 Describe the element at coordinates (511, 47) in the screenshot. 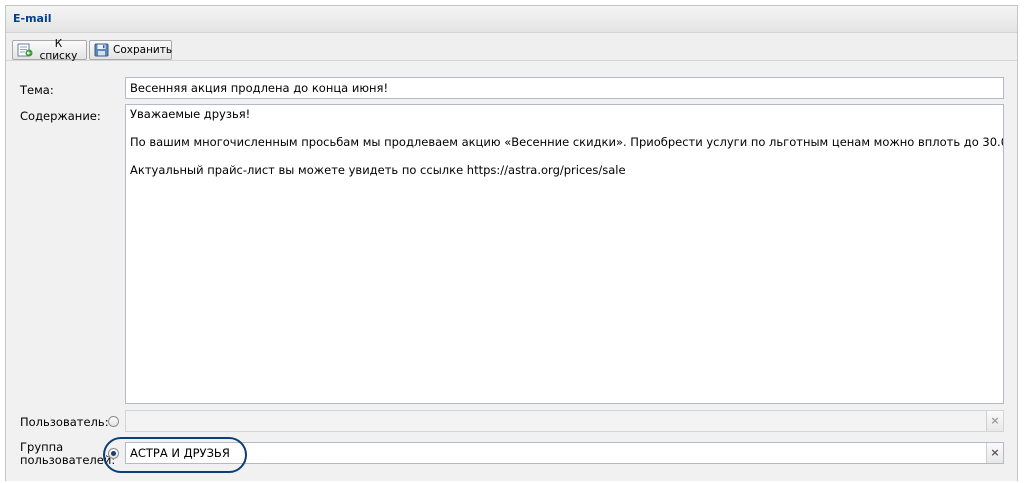

I see `toolbar: К списку Сохранить` at that location.